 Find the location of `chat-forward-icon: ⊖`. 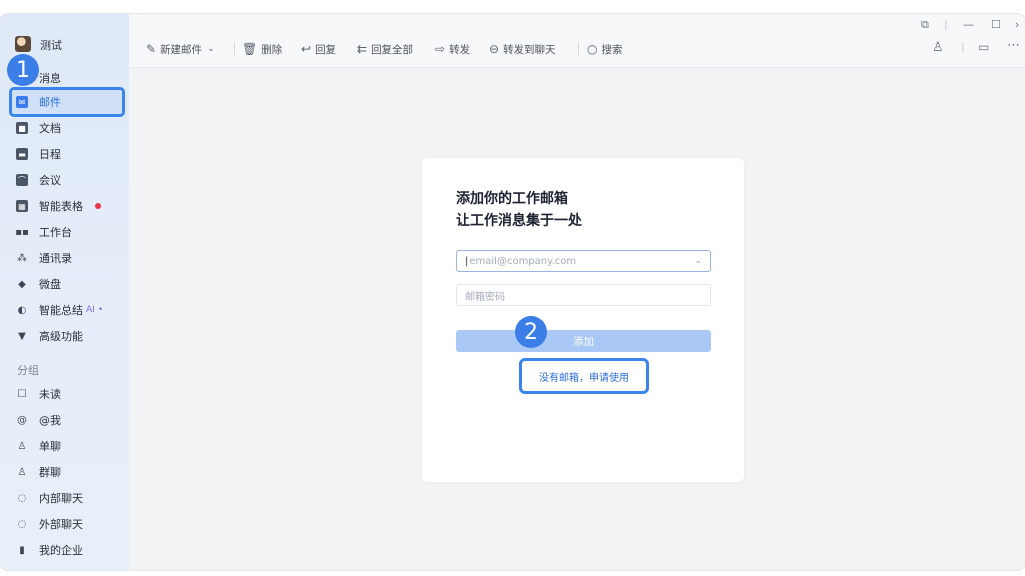

chat-forward-icon: ⊖ is located at coordinates (494, 49).